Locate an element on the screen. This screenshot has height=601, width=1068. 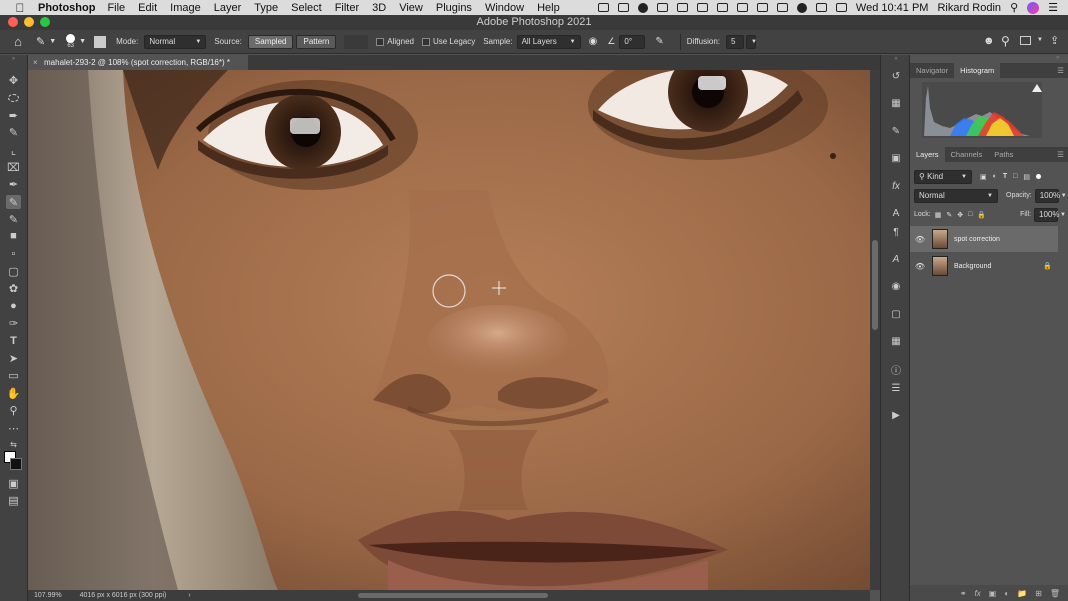
swatches-icon: ▦ is located at coordinates (896, 103).